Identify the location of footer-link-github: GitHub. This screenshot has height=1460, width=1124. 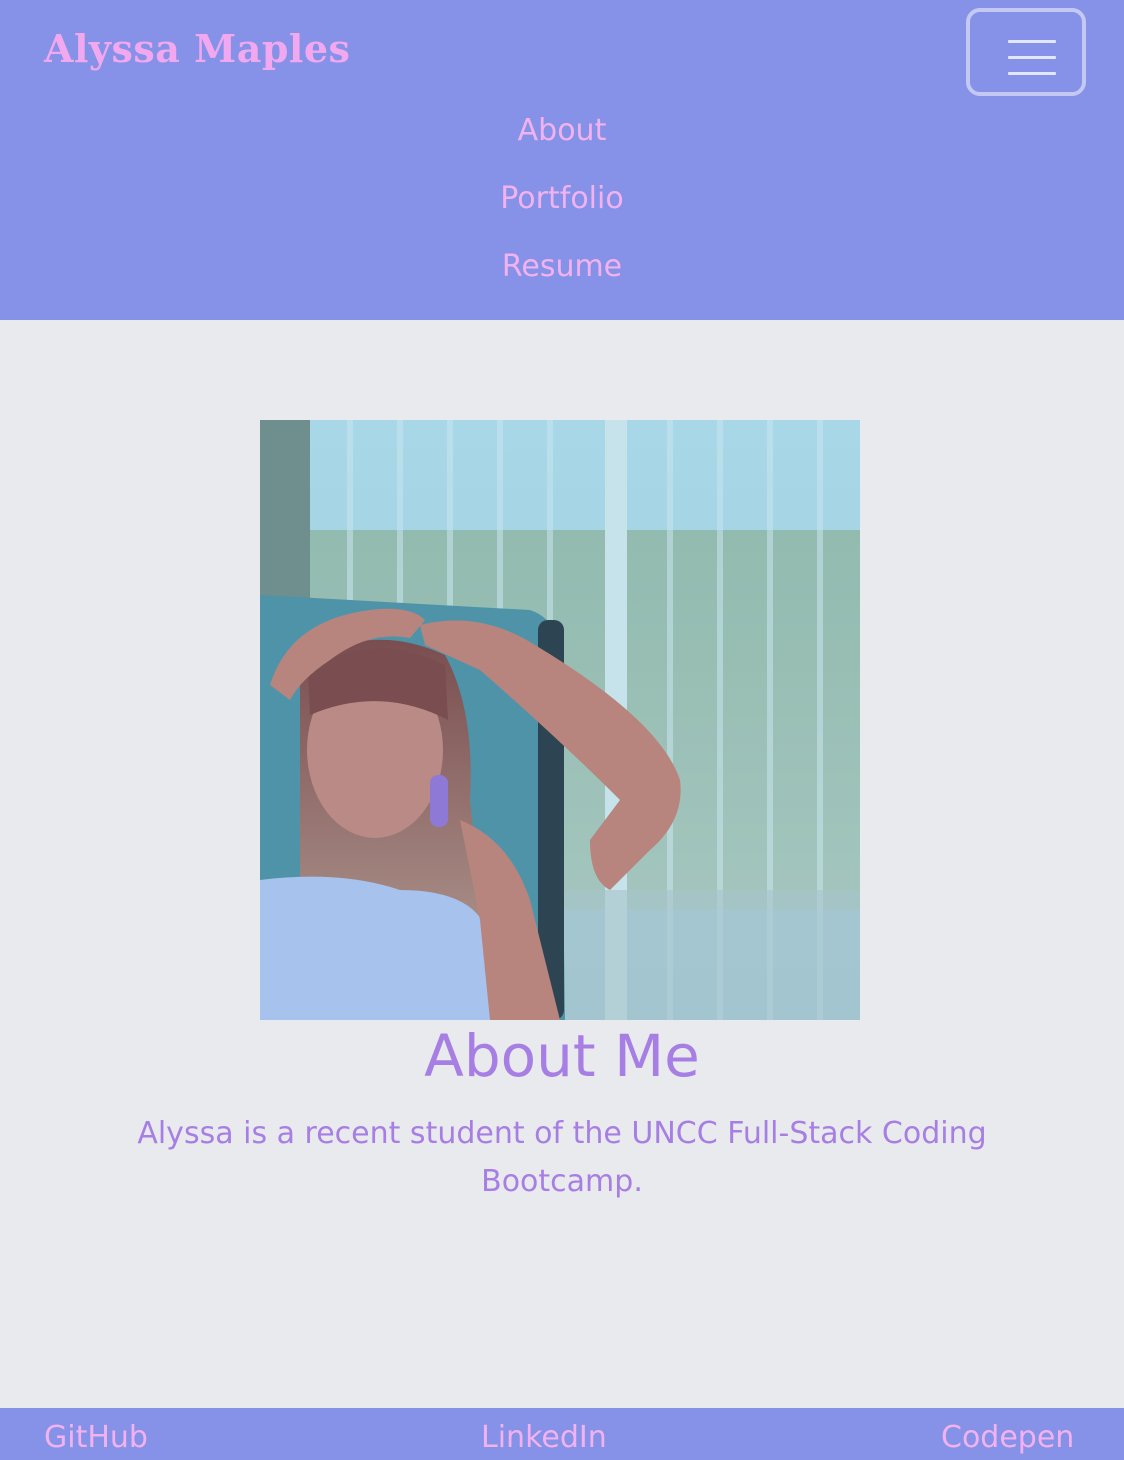
(96, 1437).